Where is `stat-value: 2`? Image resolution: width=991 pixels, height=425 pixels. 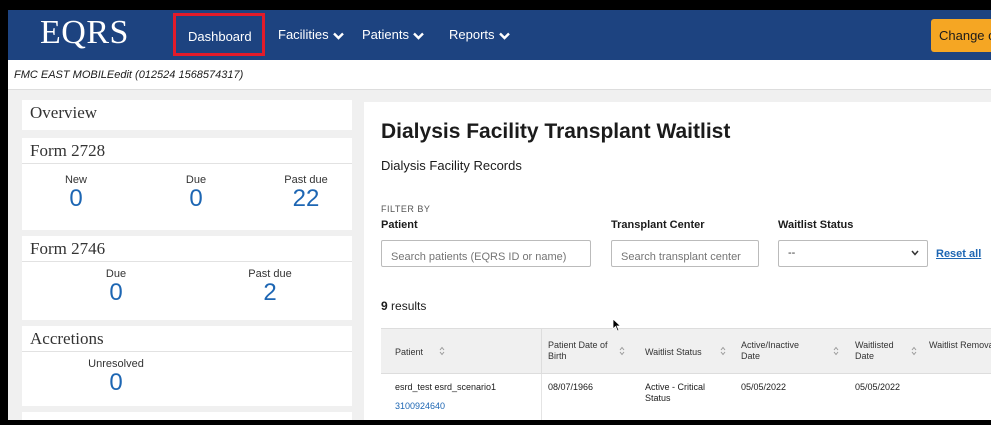
stat-value: 2 is located at coordinates (270, 292).